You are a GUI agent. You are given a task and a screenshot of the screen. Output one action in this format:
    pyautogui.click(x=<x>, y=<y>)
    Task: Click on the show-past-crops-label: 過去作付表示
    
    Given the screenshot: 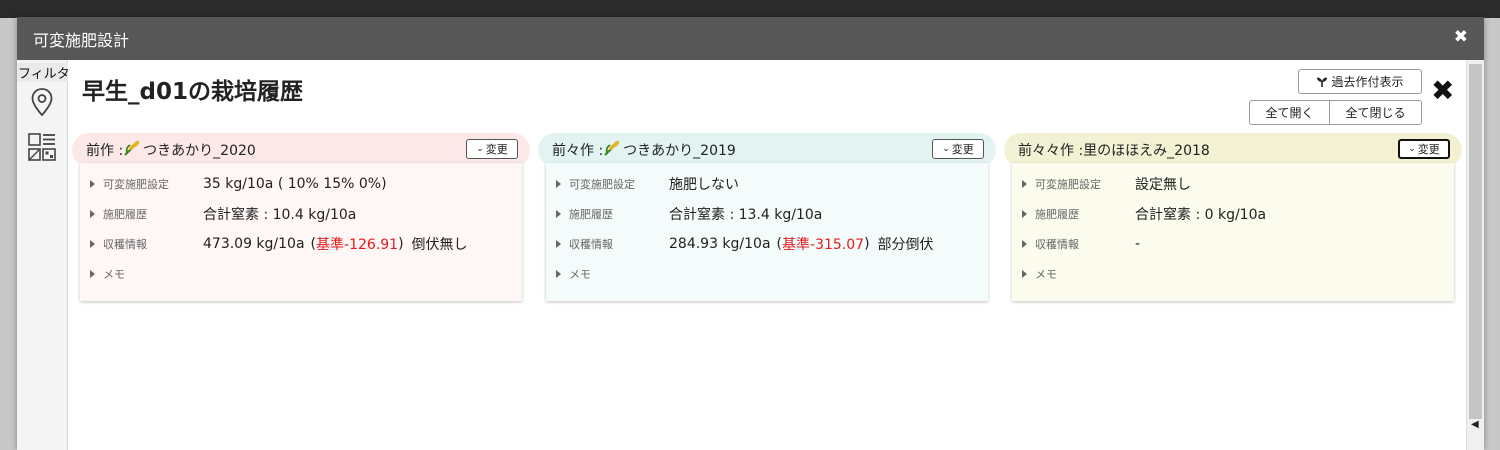 What is the action you would take?
    pyautogui.click(x=1367, y=82)
    